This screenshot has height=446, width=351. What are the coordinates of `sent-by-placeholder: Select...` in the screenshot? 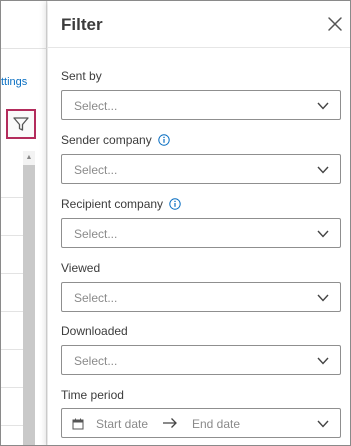 It's located at (96, 106).